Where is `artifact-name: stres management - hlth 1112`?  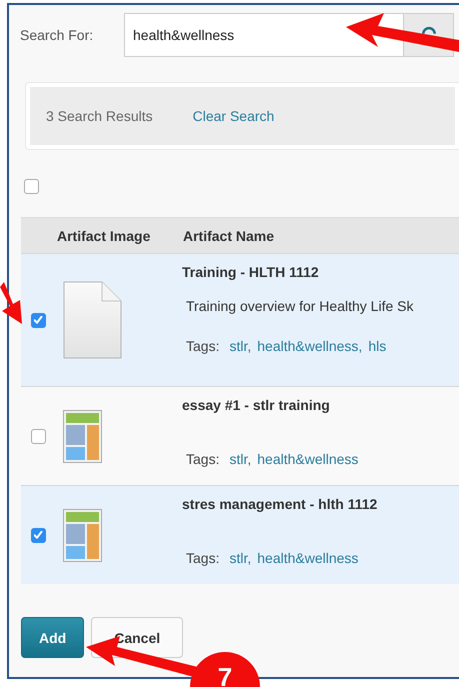
artifact-name: stres management - hlth 1112 is located at coordinates (280, 504).